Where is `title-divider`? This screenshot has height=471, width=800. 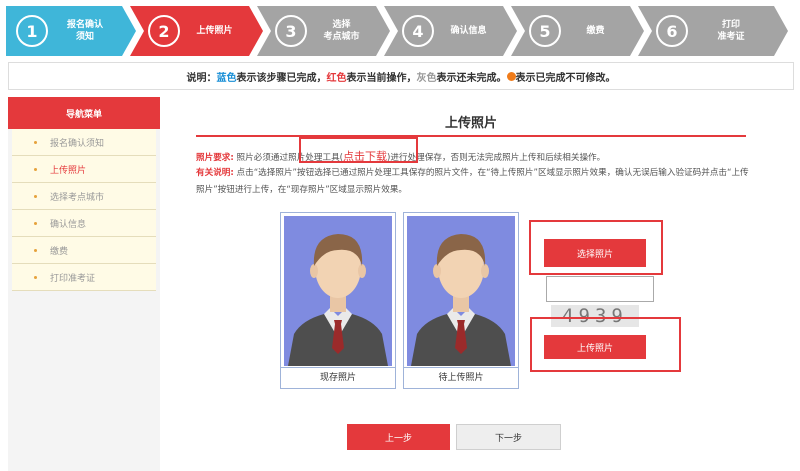 title-divider is located at coordinates (471, 136).